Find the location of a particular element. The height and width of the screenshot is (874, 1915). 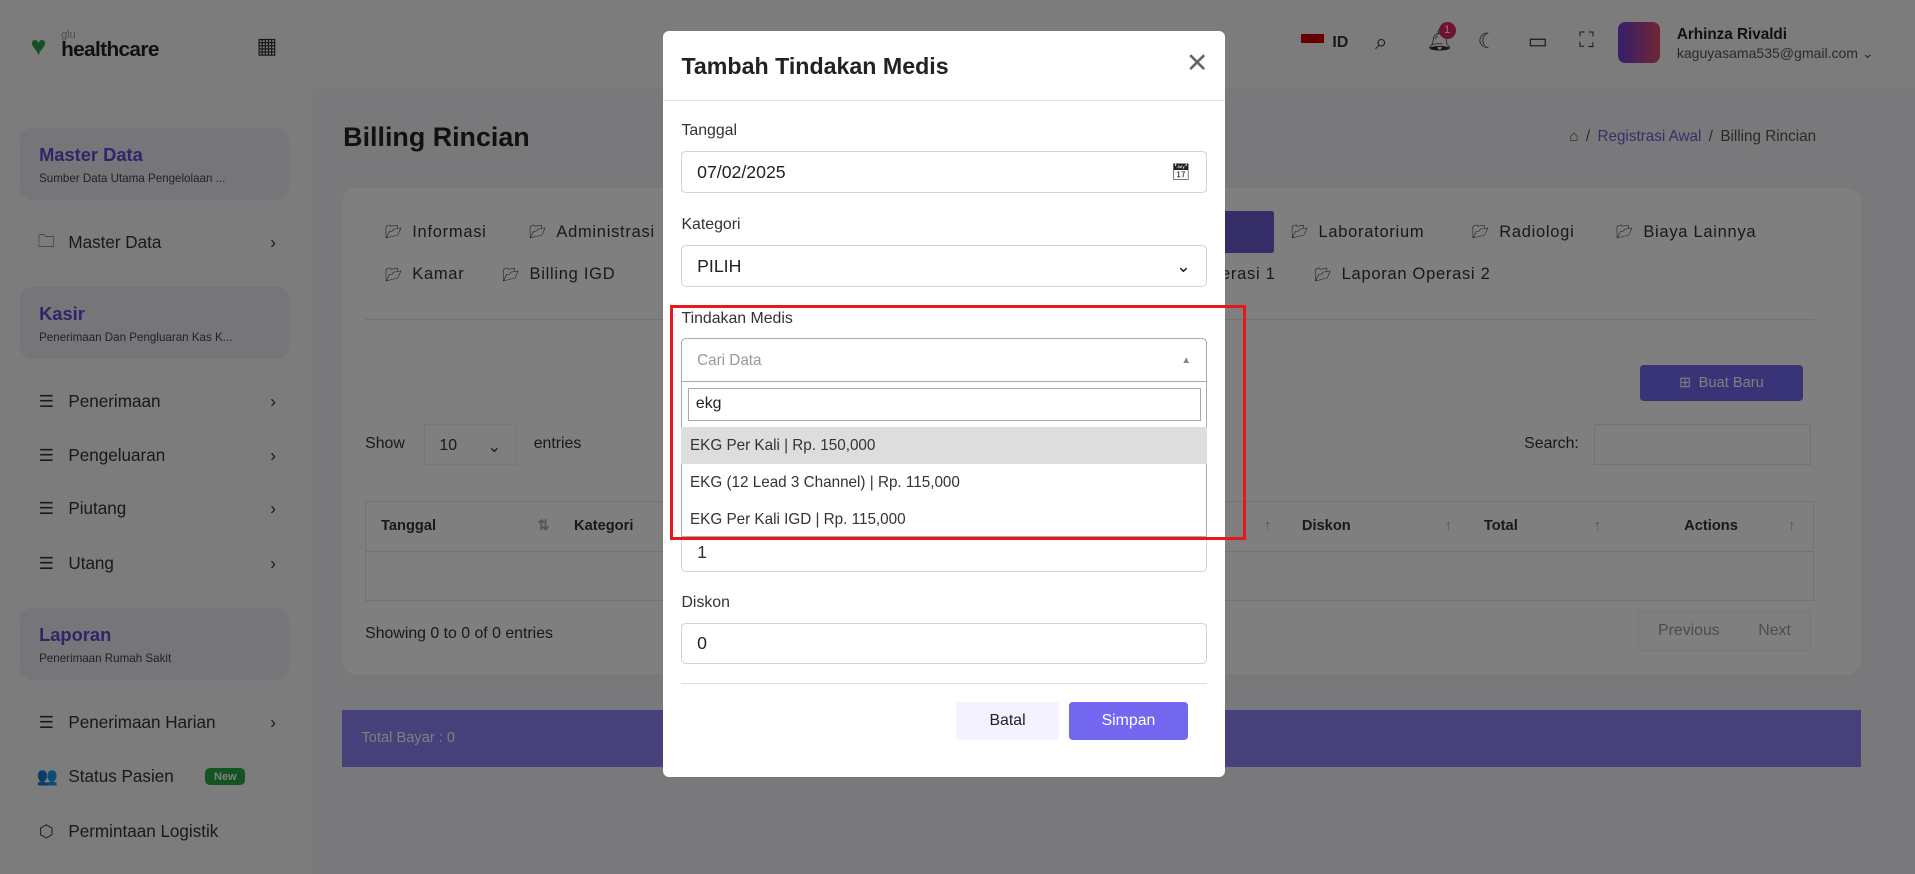

calendar-icon: 📅︎ is located at coordinates (1181, 172).